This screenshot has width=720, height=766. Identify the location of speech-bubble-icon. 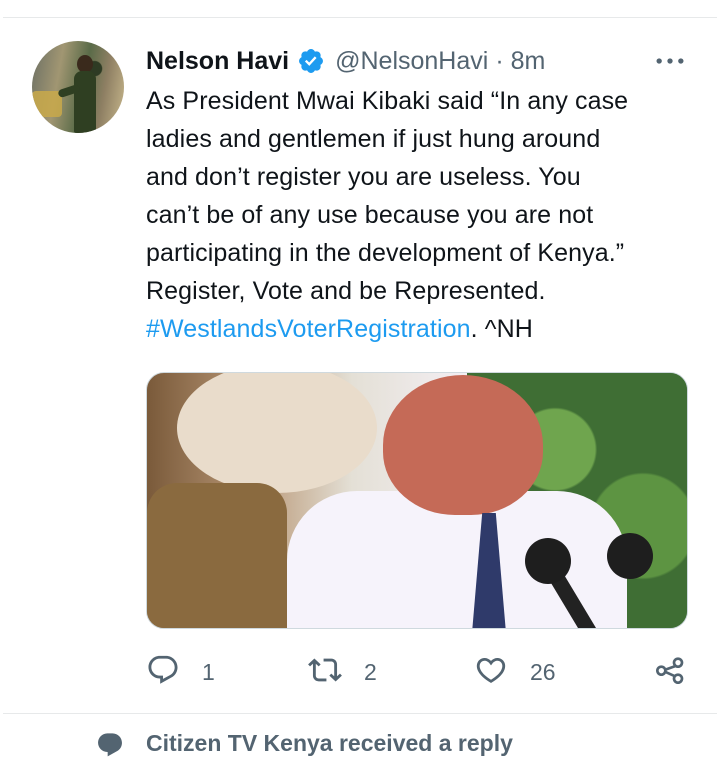
(110, 745).